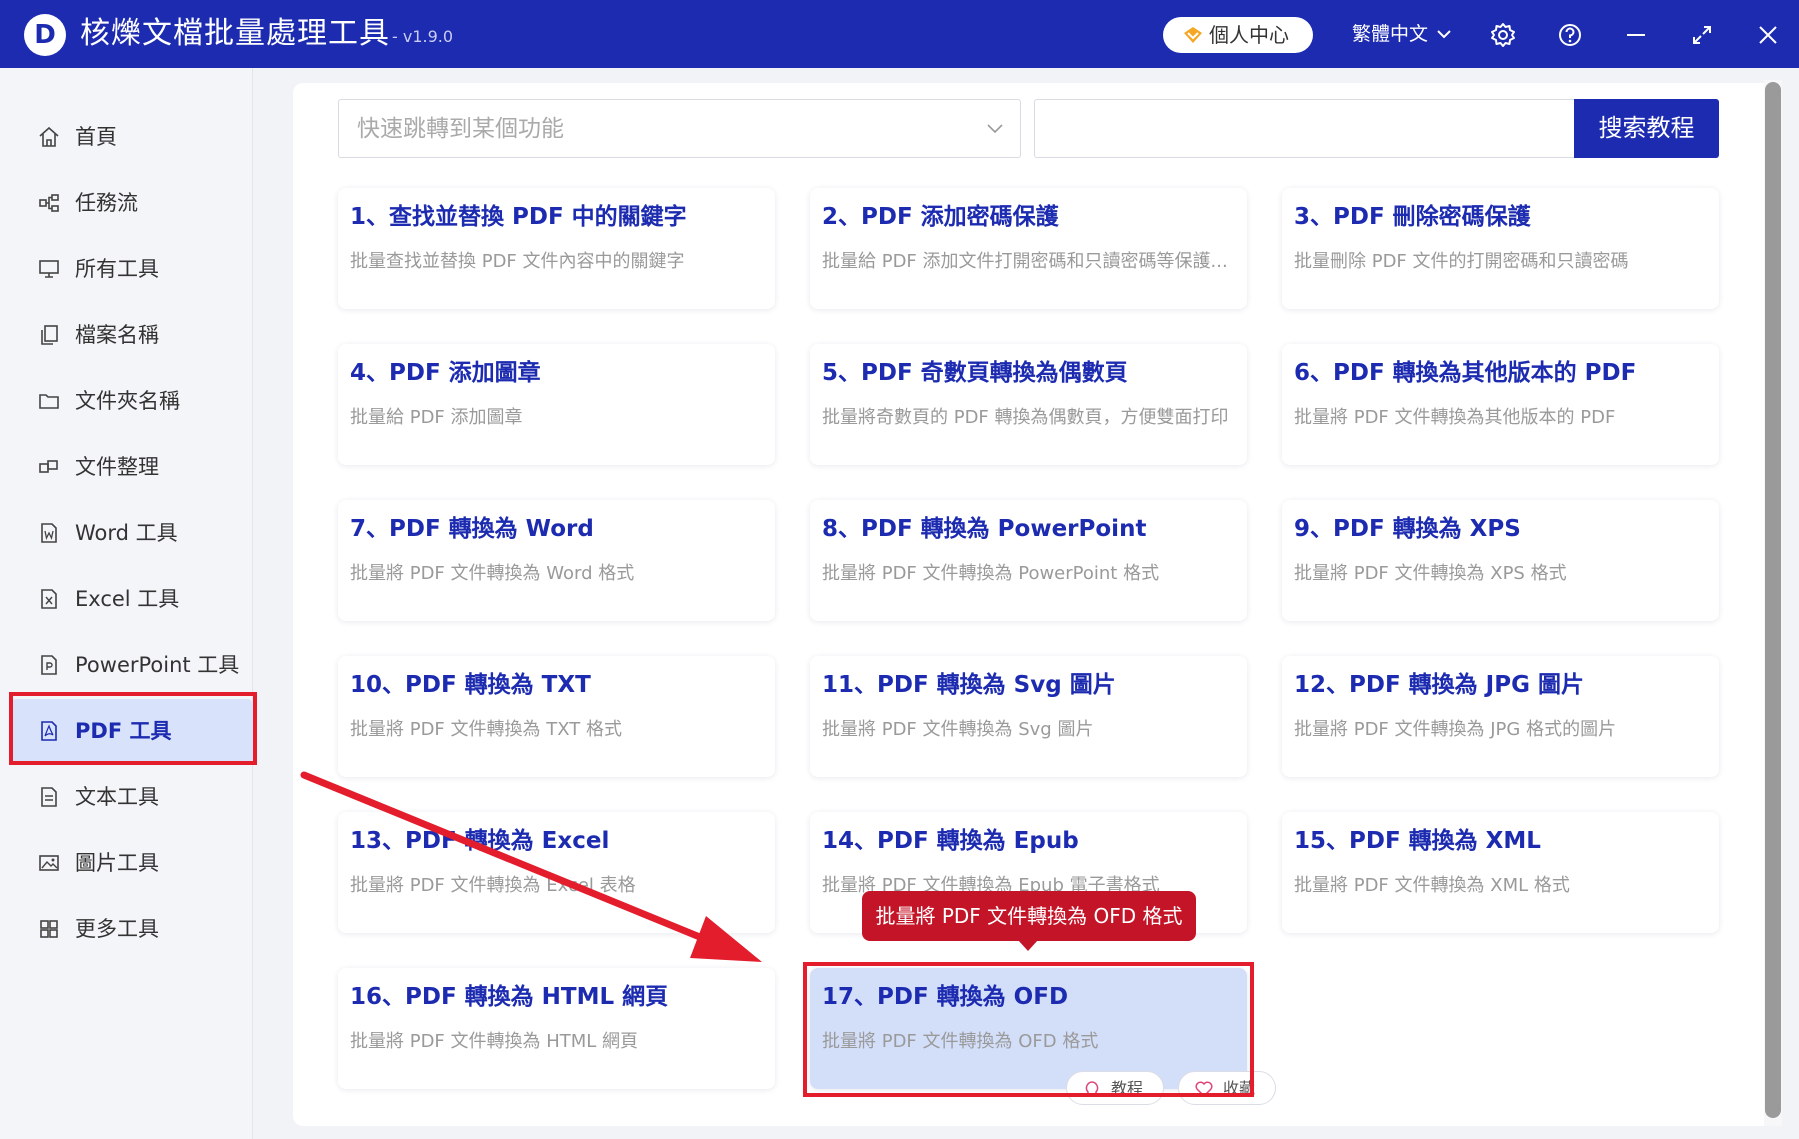 The image size is (1799, 1139). I want to click on sidebar-item-more-tools: 更多工具, so click(132, 929).